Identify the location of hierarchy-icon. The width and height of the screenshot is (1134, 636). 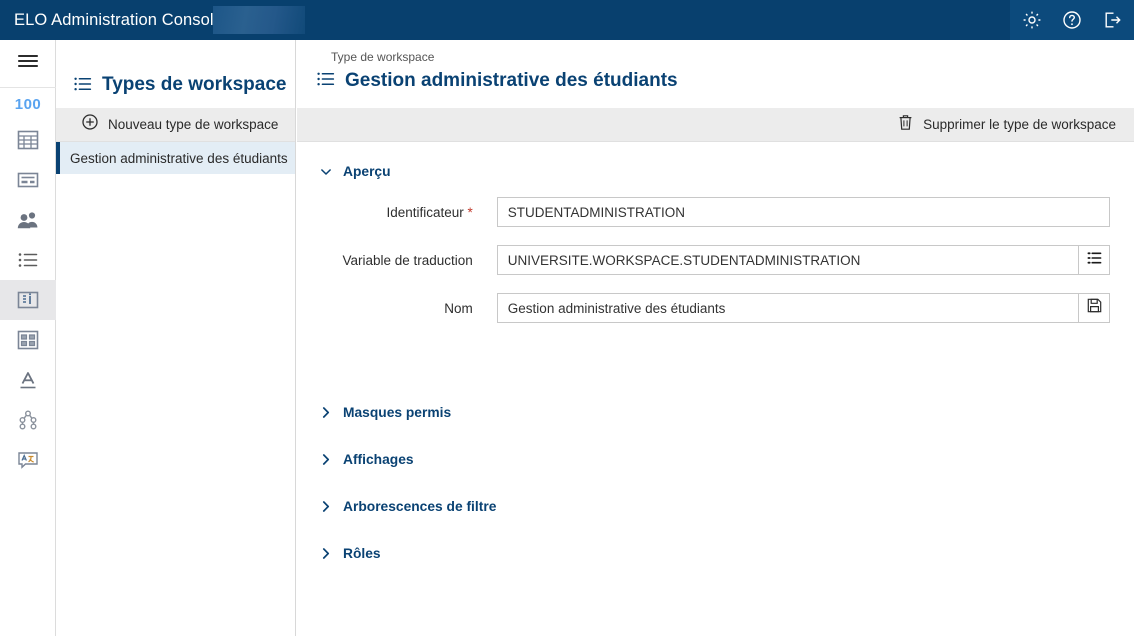
(28, 420).